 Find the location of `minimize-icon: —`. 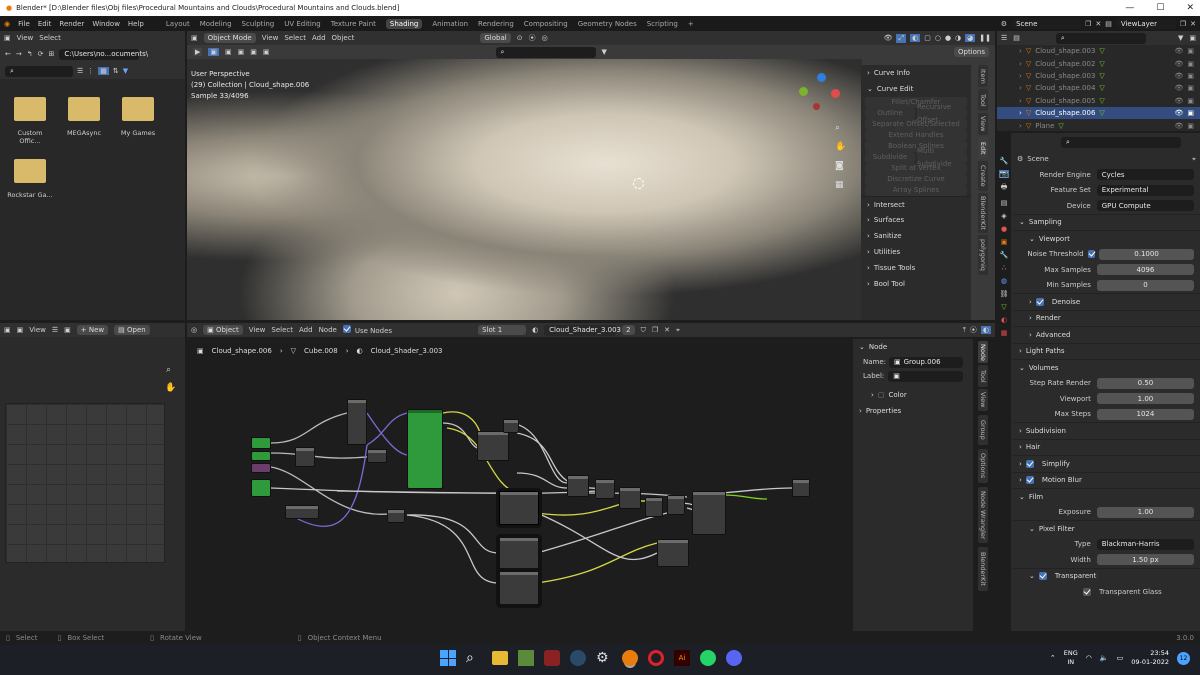

minimize-icon: — is located at coordinates (1129, 8).